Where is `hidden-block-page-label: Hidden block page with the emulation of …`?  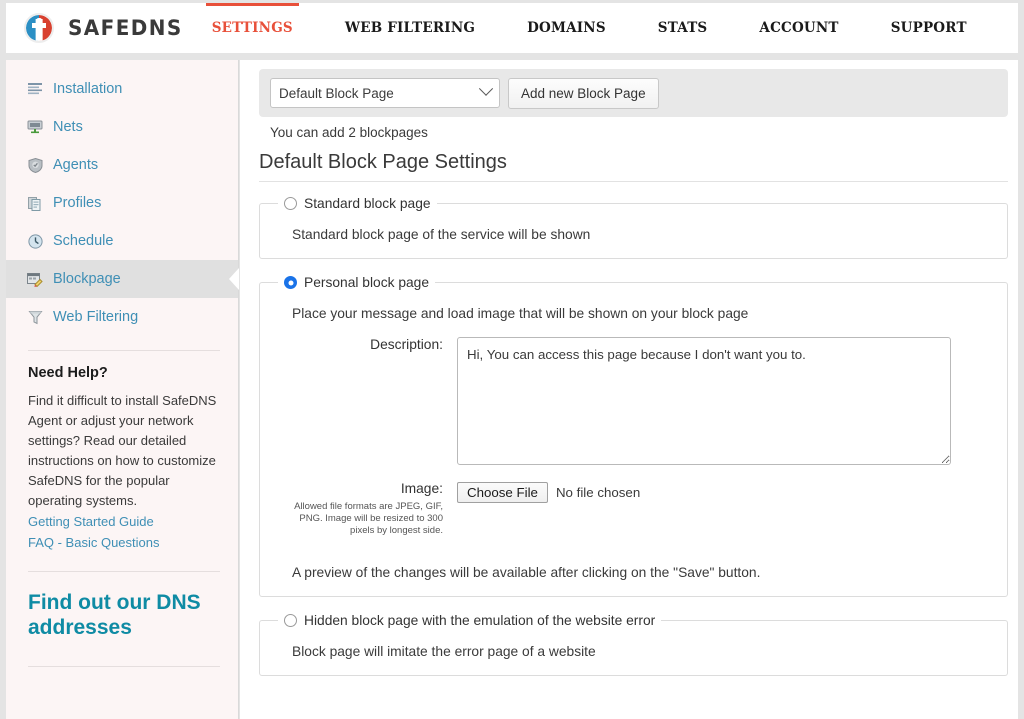
hidden-block-page-label: Hidden block page with the emulation of … is located at coordinates (480, 620).